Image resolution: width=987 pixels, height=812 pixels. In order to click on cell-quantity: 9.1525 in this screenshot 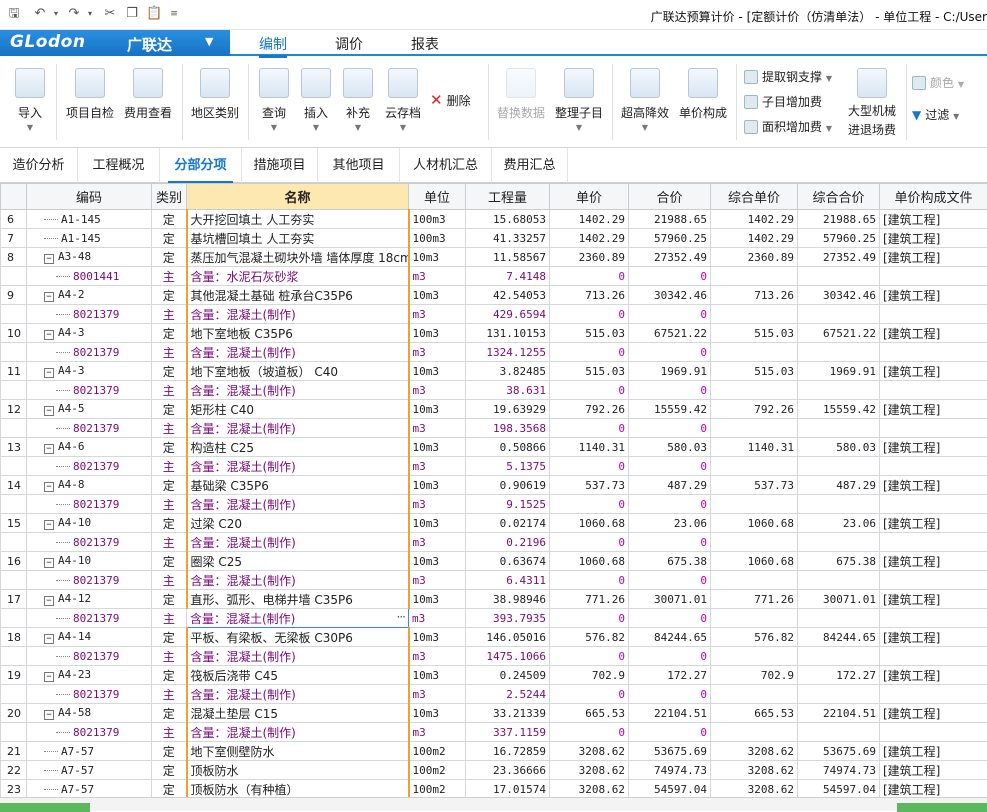, I will do `click(508, 504)`.